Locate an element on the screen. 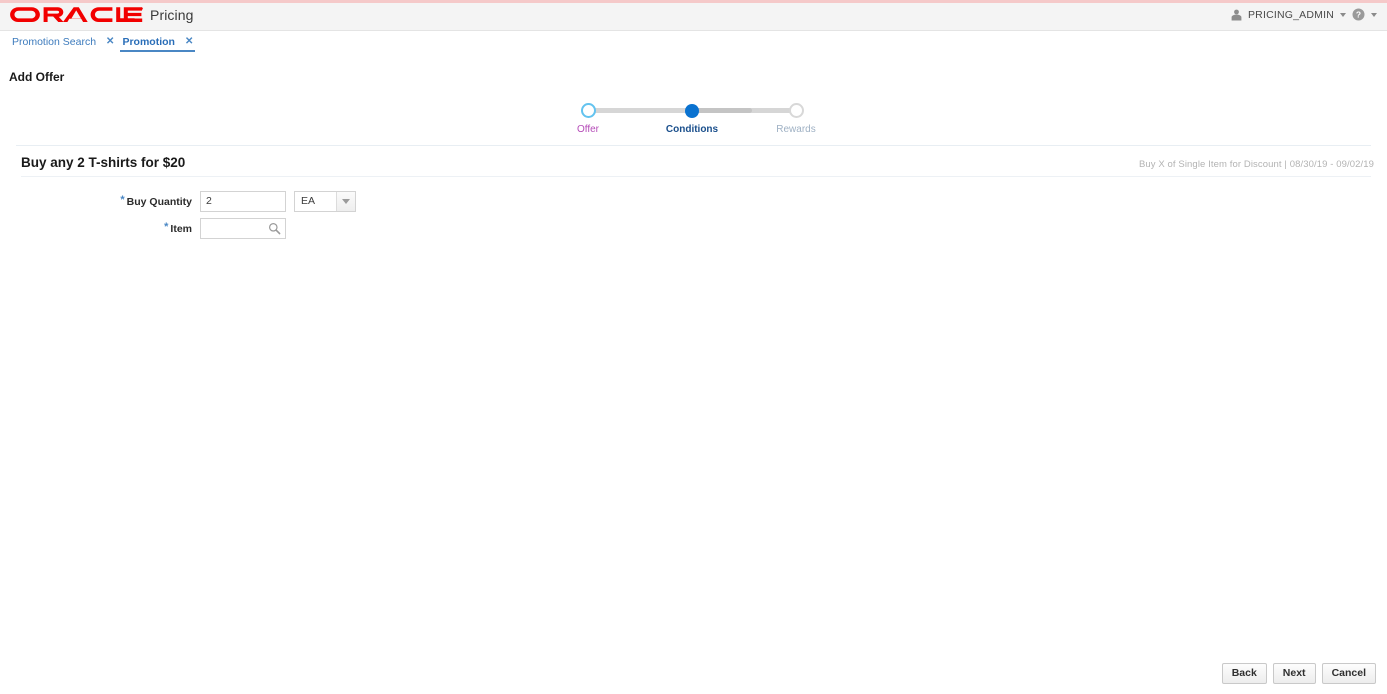 Image resolution: width=1387 pixels, height=694 pixels. help-chevron-down-icon is located at coordinates (1374, 14).